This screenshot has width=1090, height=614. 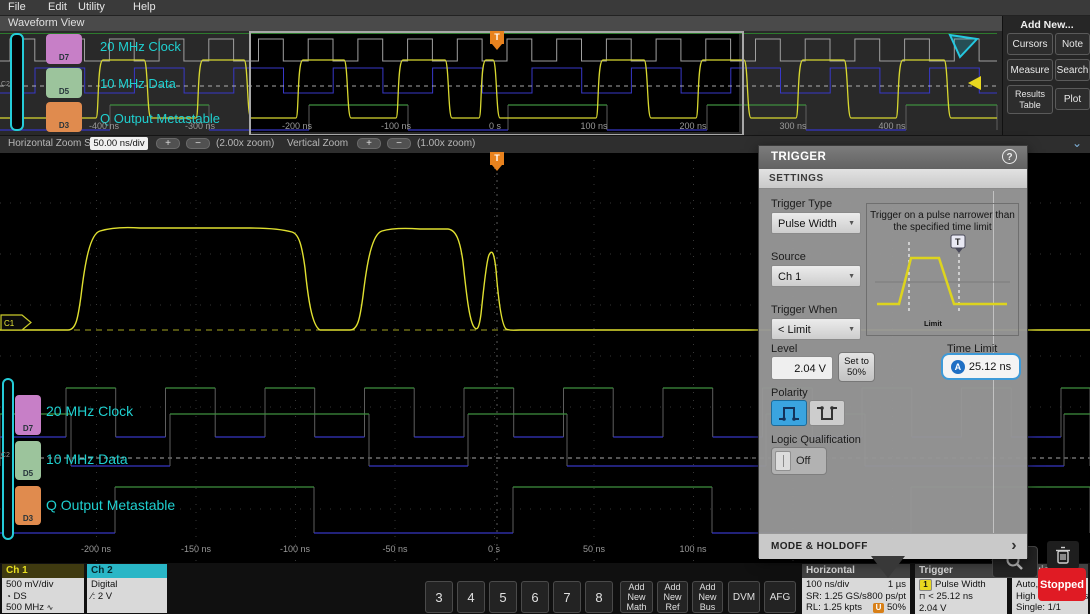 I want to click on channel-3-button: 3, so click(x=439, y=597).